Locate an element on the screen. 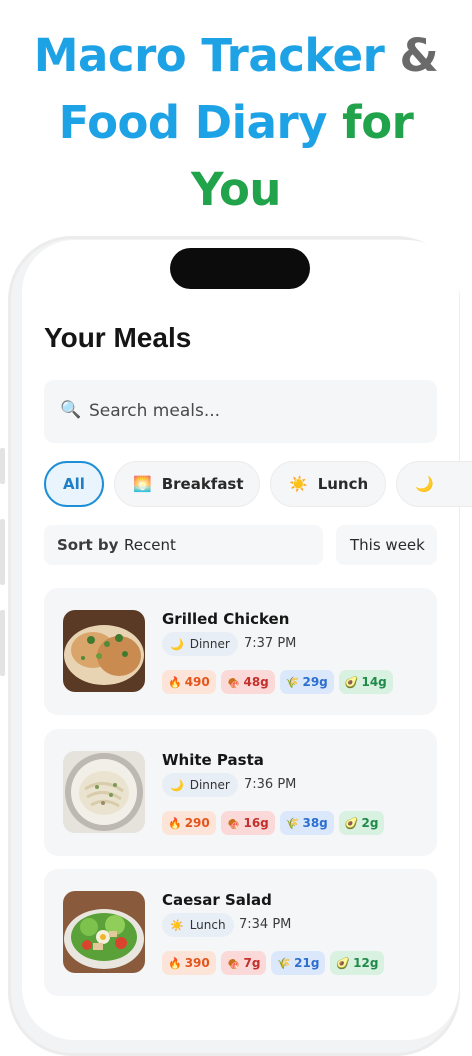 The image size is (472, 1056). protein-badge: 🍖 48g is located at coordinates (247, 682).